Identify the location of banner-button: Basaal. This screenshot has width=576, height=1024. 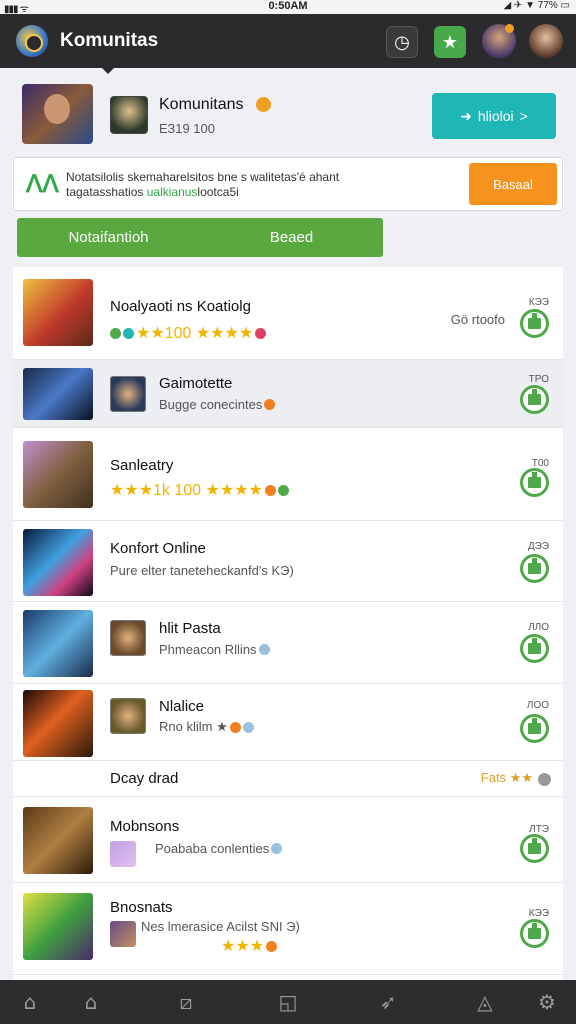
(513, 184).